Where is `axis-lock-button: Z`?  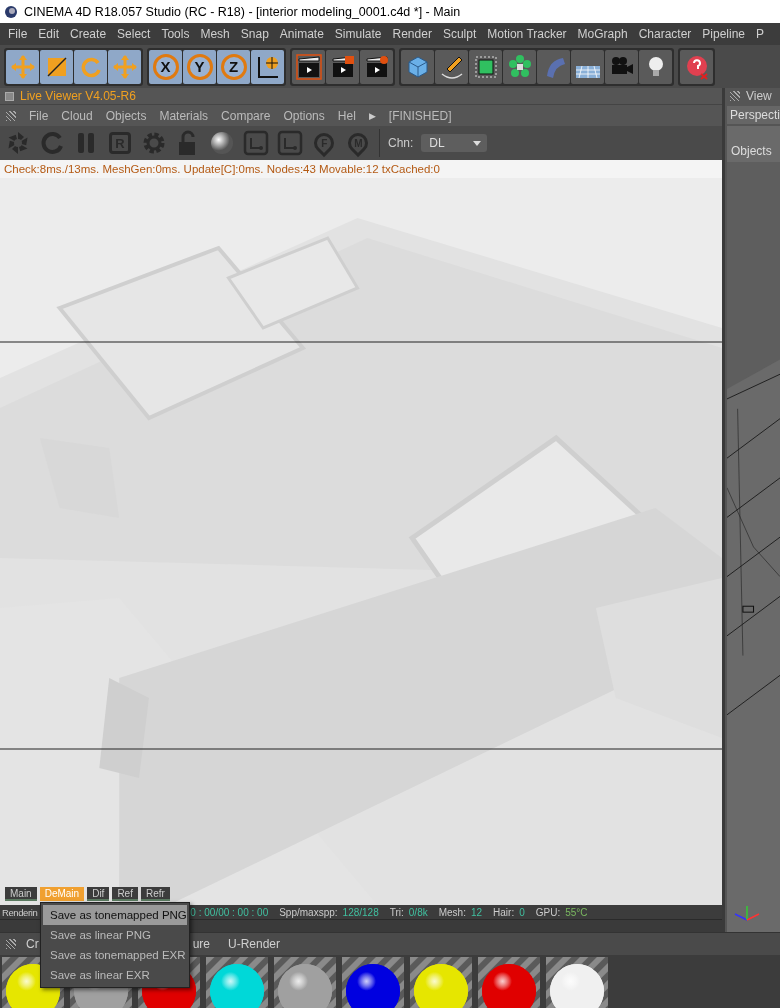
axis-lock-button: Z is located at coordinates (233, 66).